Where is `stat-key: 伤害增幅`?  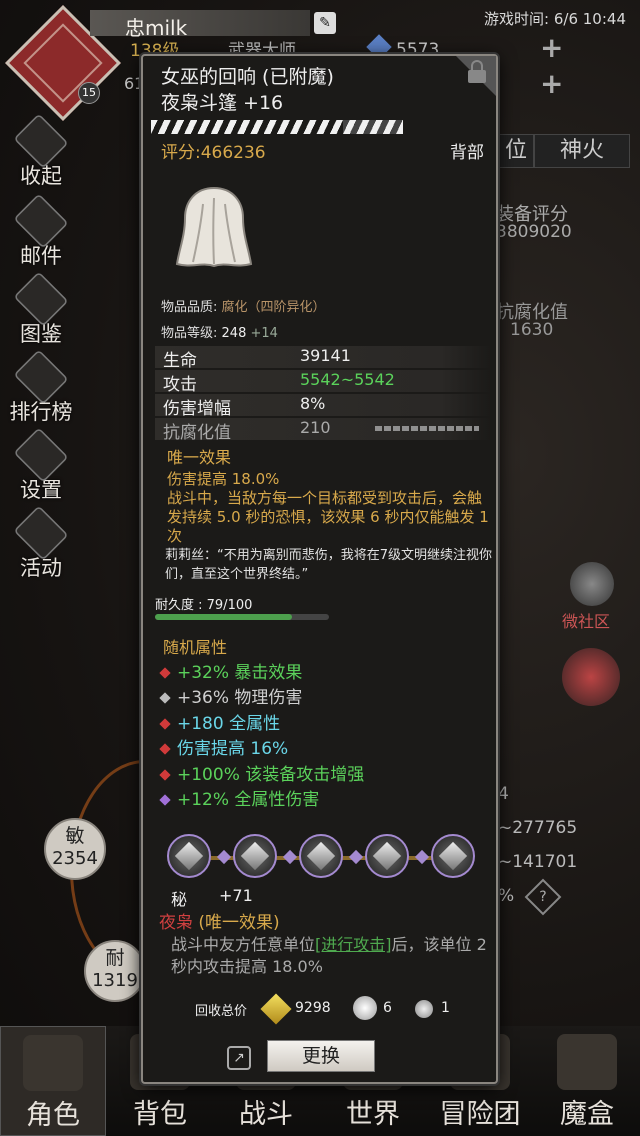
stat-key: 伤害增幅 is located at coordinates (197, 409).